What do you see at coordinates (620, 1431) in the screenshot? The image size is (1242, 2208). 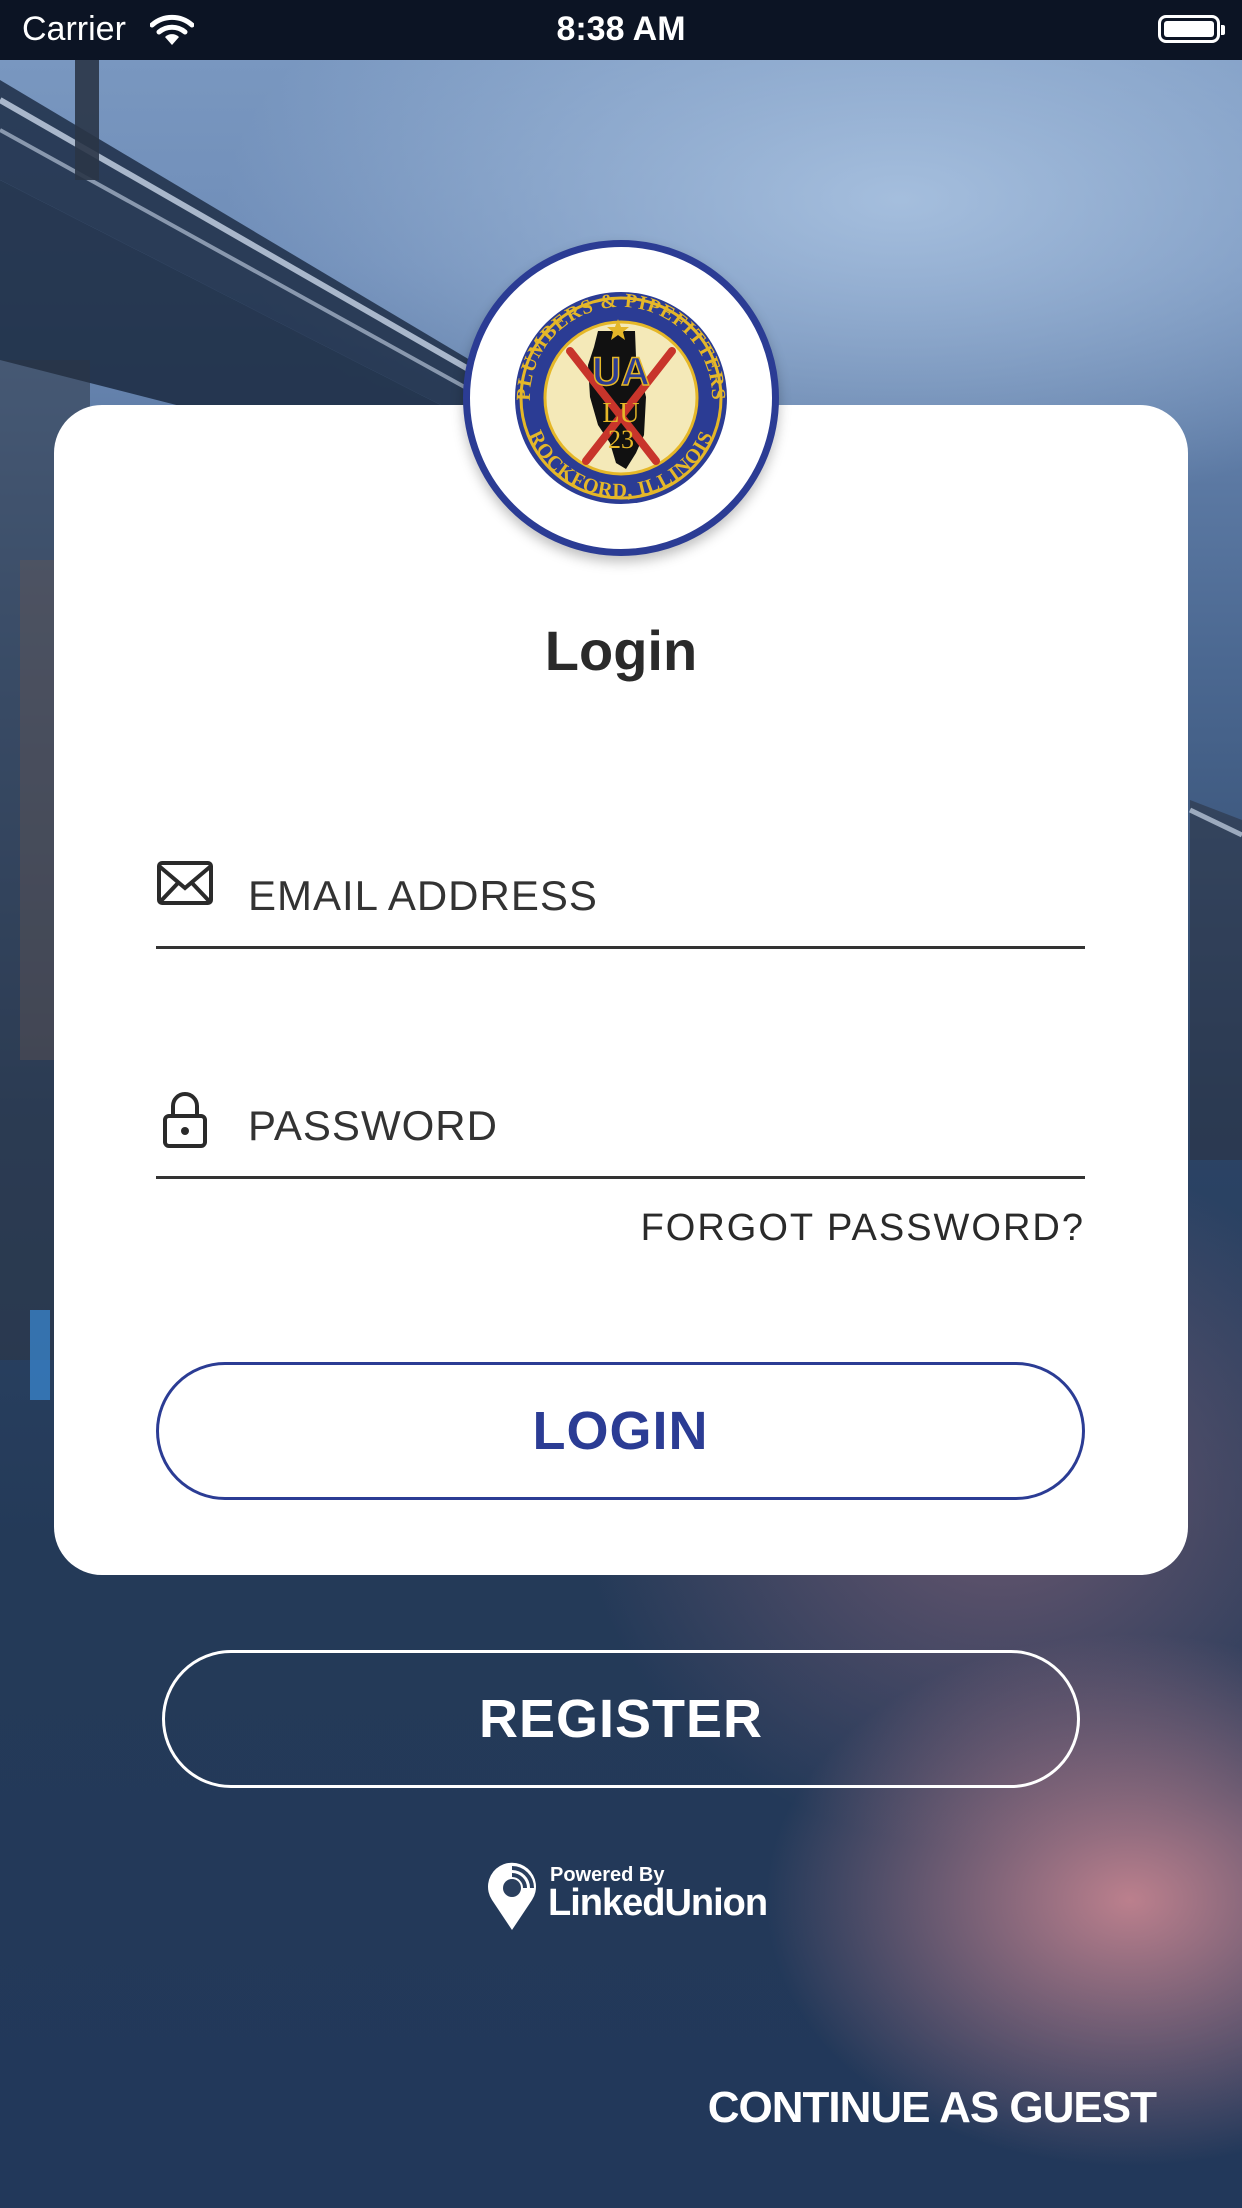 I see `login-button: LOGIN` at bounding box center [620, 1431].